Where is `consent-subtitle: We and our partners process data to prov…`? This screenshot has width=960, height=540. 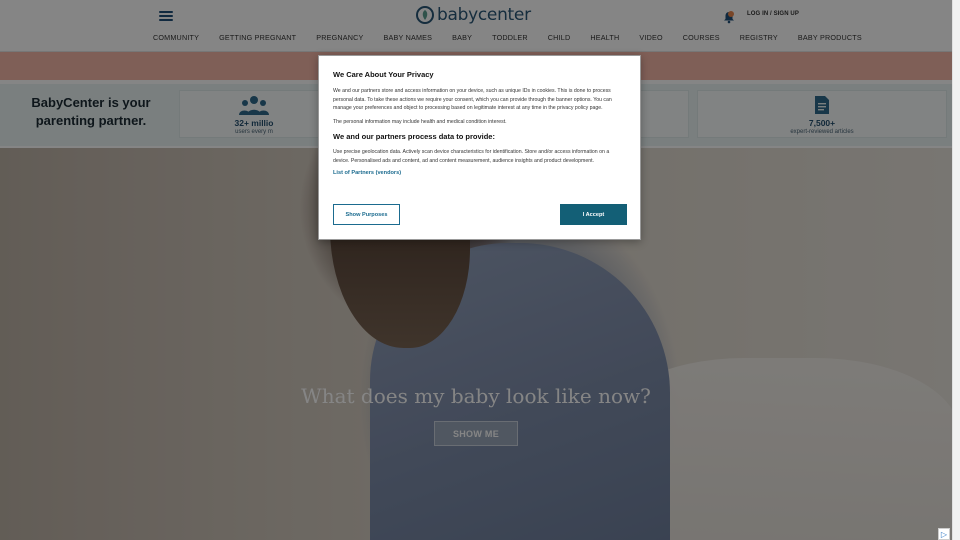
consent-subtitle: We and our partners process data to prov… is located at coordinates (414, 136).